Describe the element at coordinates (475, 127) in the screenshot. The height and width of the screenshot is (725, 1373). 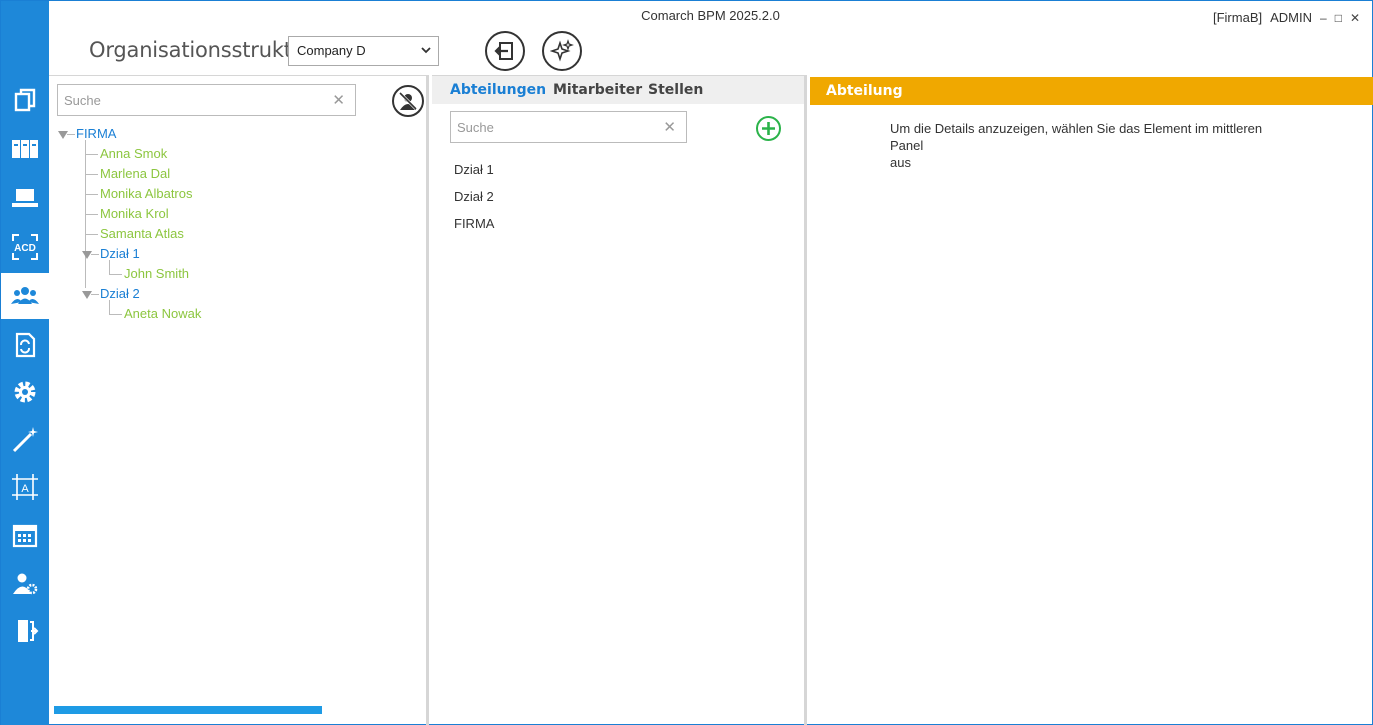
I see `list-search-placeholder: Suche` at that location.